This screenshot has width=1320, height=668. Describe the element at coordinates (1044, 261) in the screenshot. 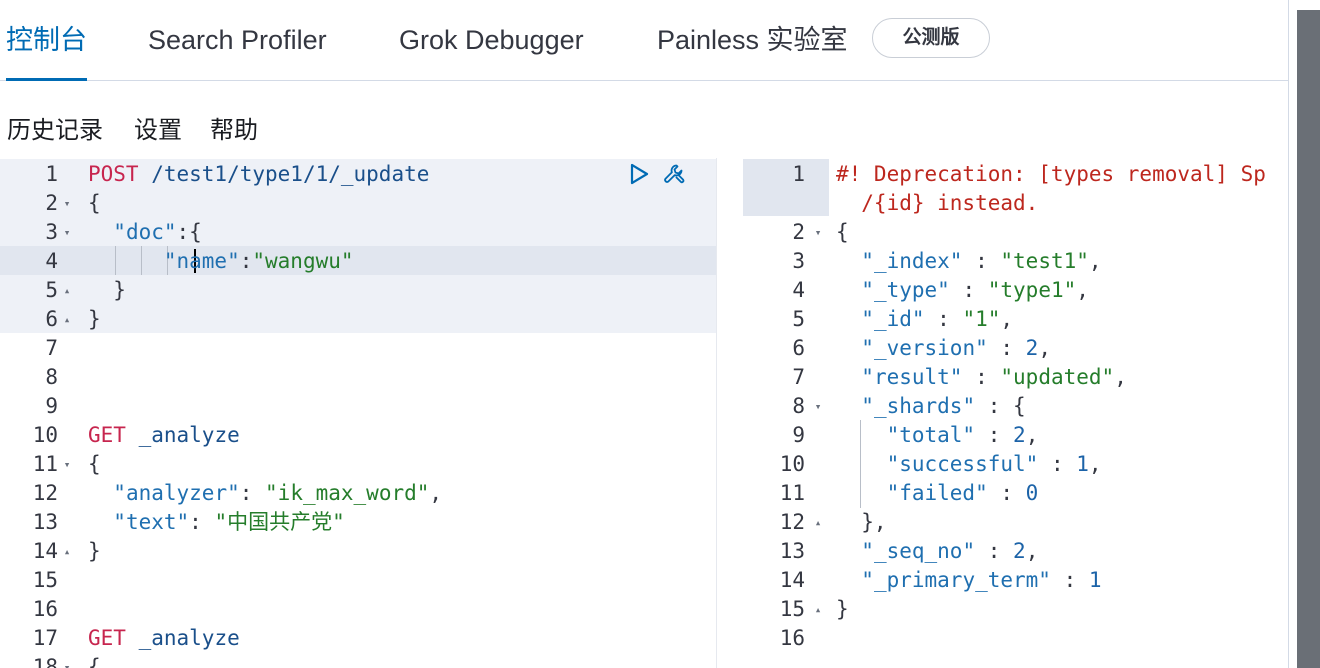

I see `code-token: "test1"` at that location.